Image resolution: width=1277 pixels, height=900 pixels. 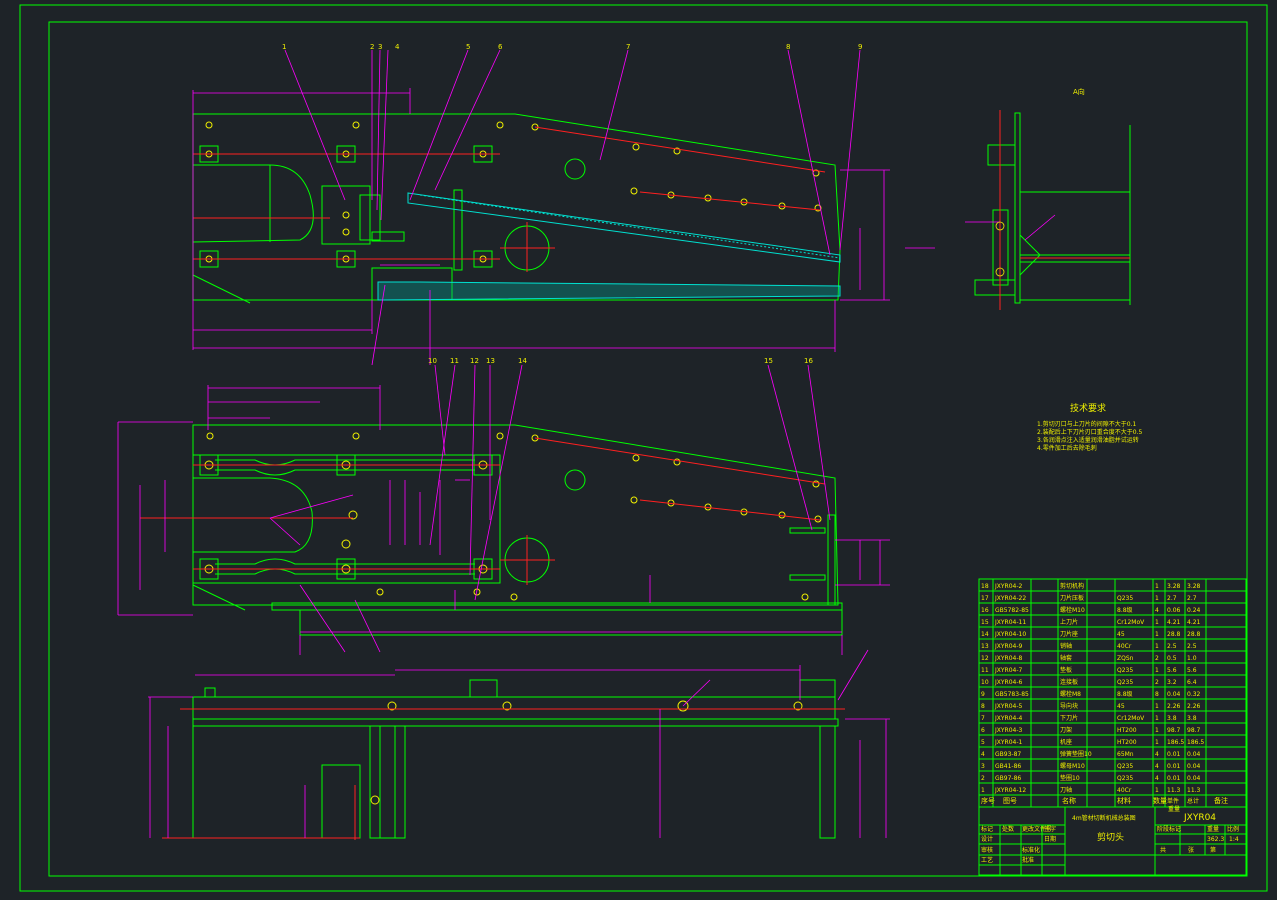 What do you see at coordinates (474, 361) in the screenshot?
I see `balloon-12: 12` at bounding box center [474, 361].